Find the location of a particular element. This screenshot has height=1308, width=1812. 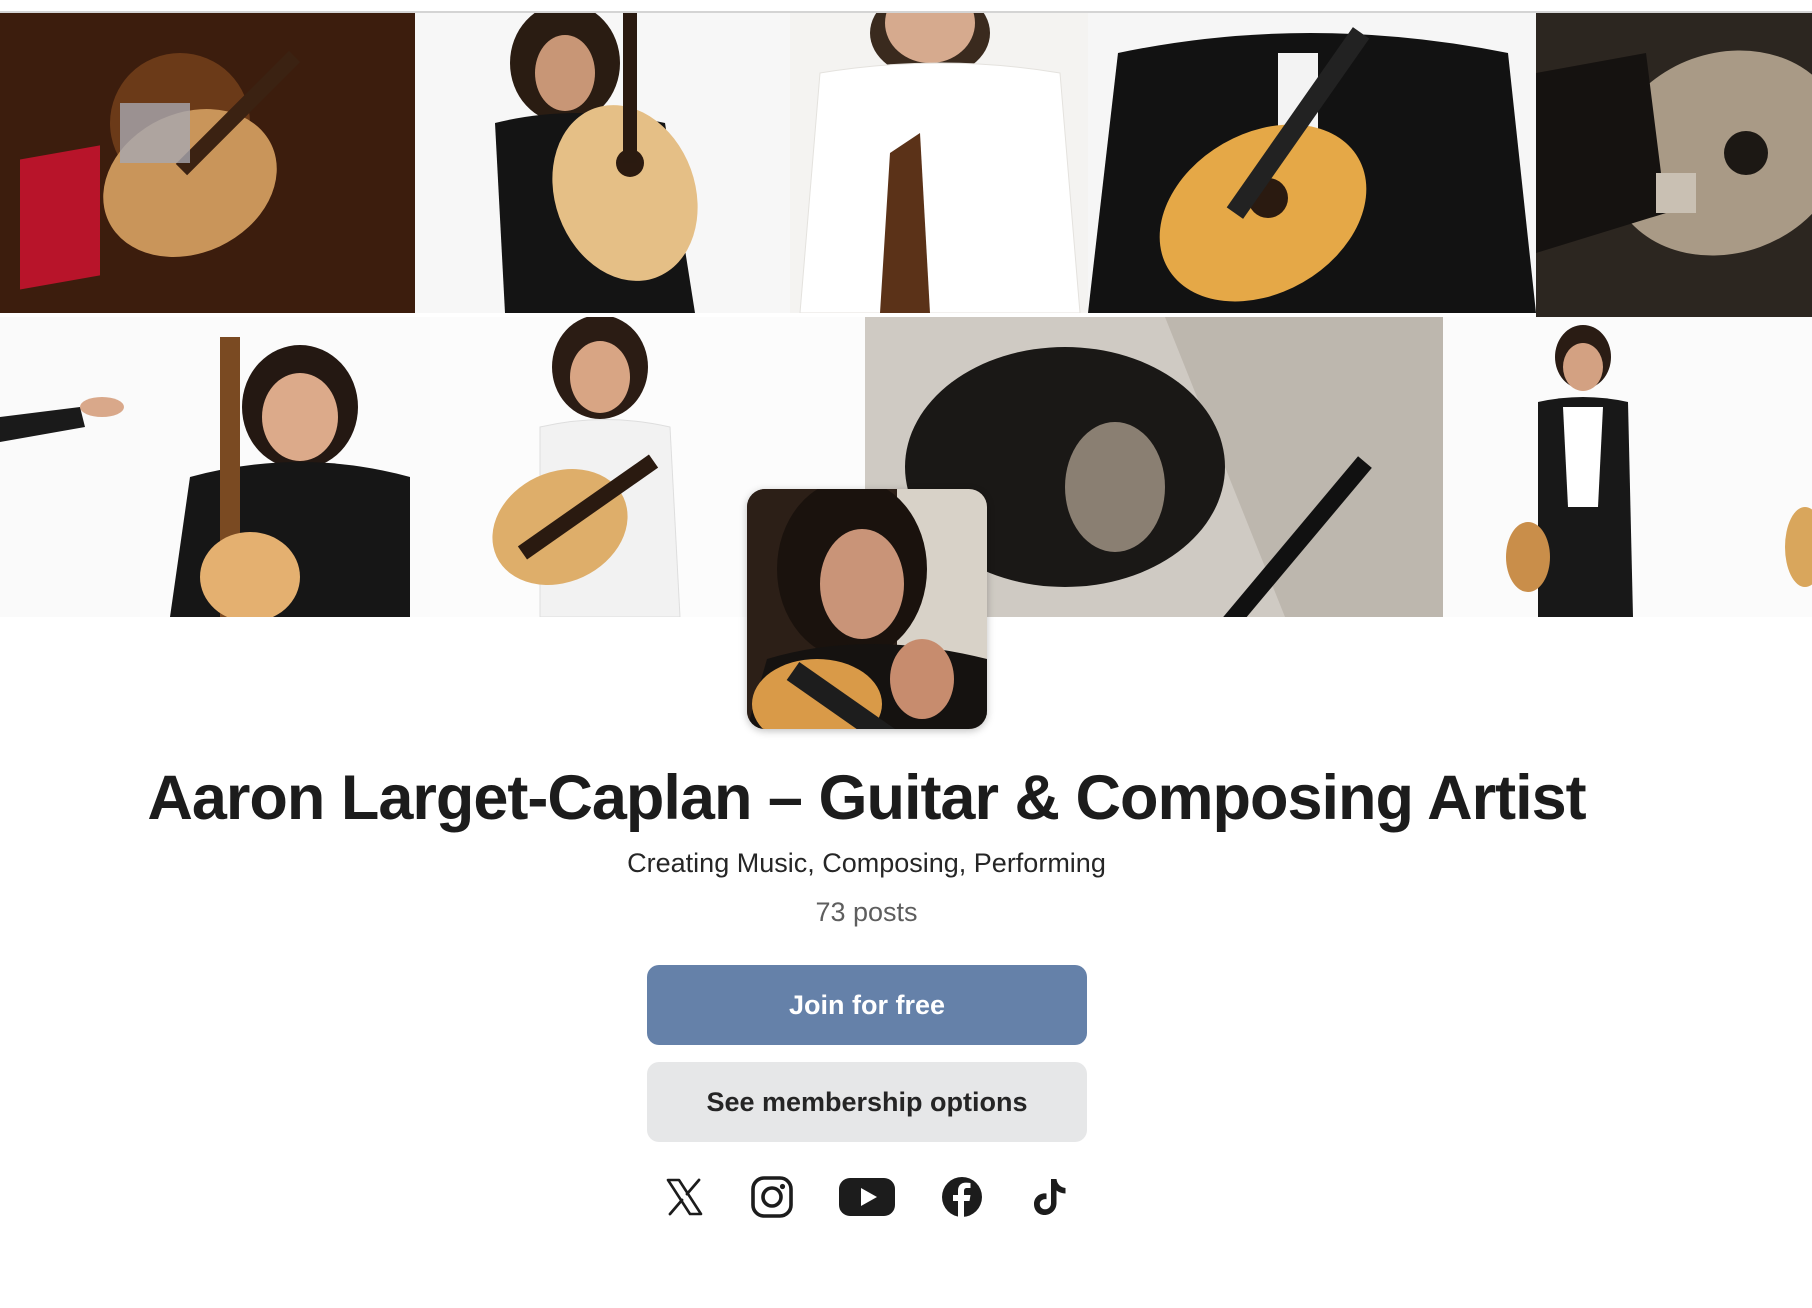

social-links is located at coordinates (867, 1197).